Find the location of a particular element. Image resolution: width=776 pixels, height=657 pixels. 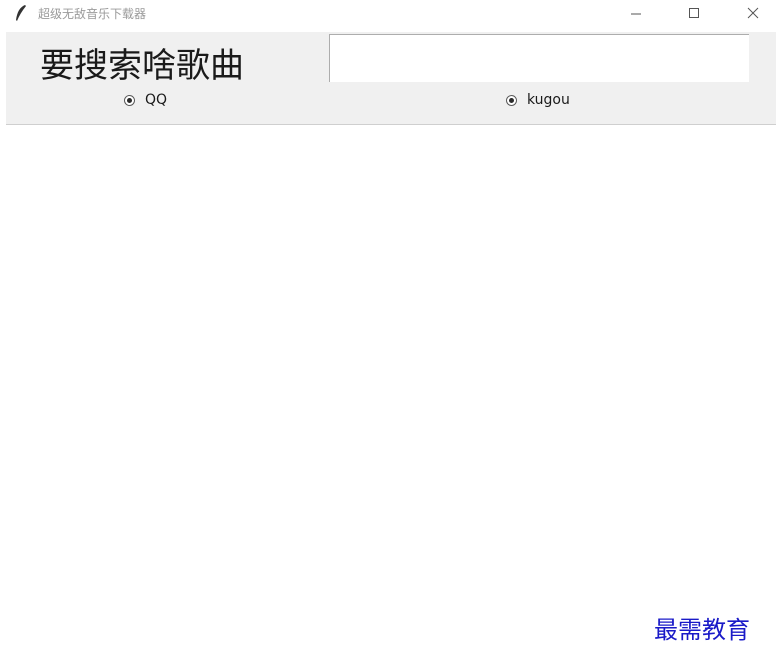

search-panel: 要搜索啥歌曲 QQ kugou is located at coordinates (391, 78).